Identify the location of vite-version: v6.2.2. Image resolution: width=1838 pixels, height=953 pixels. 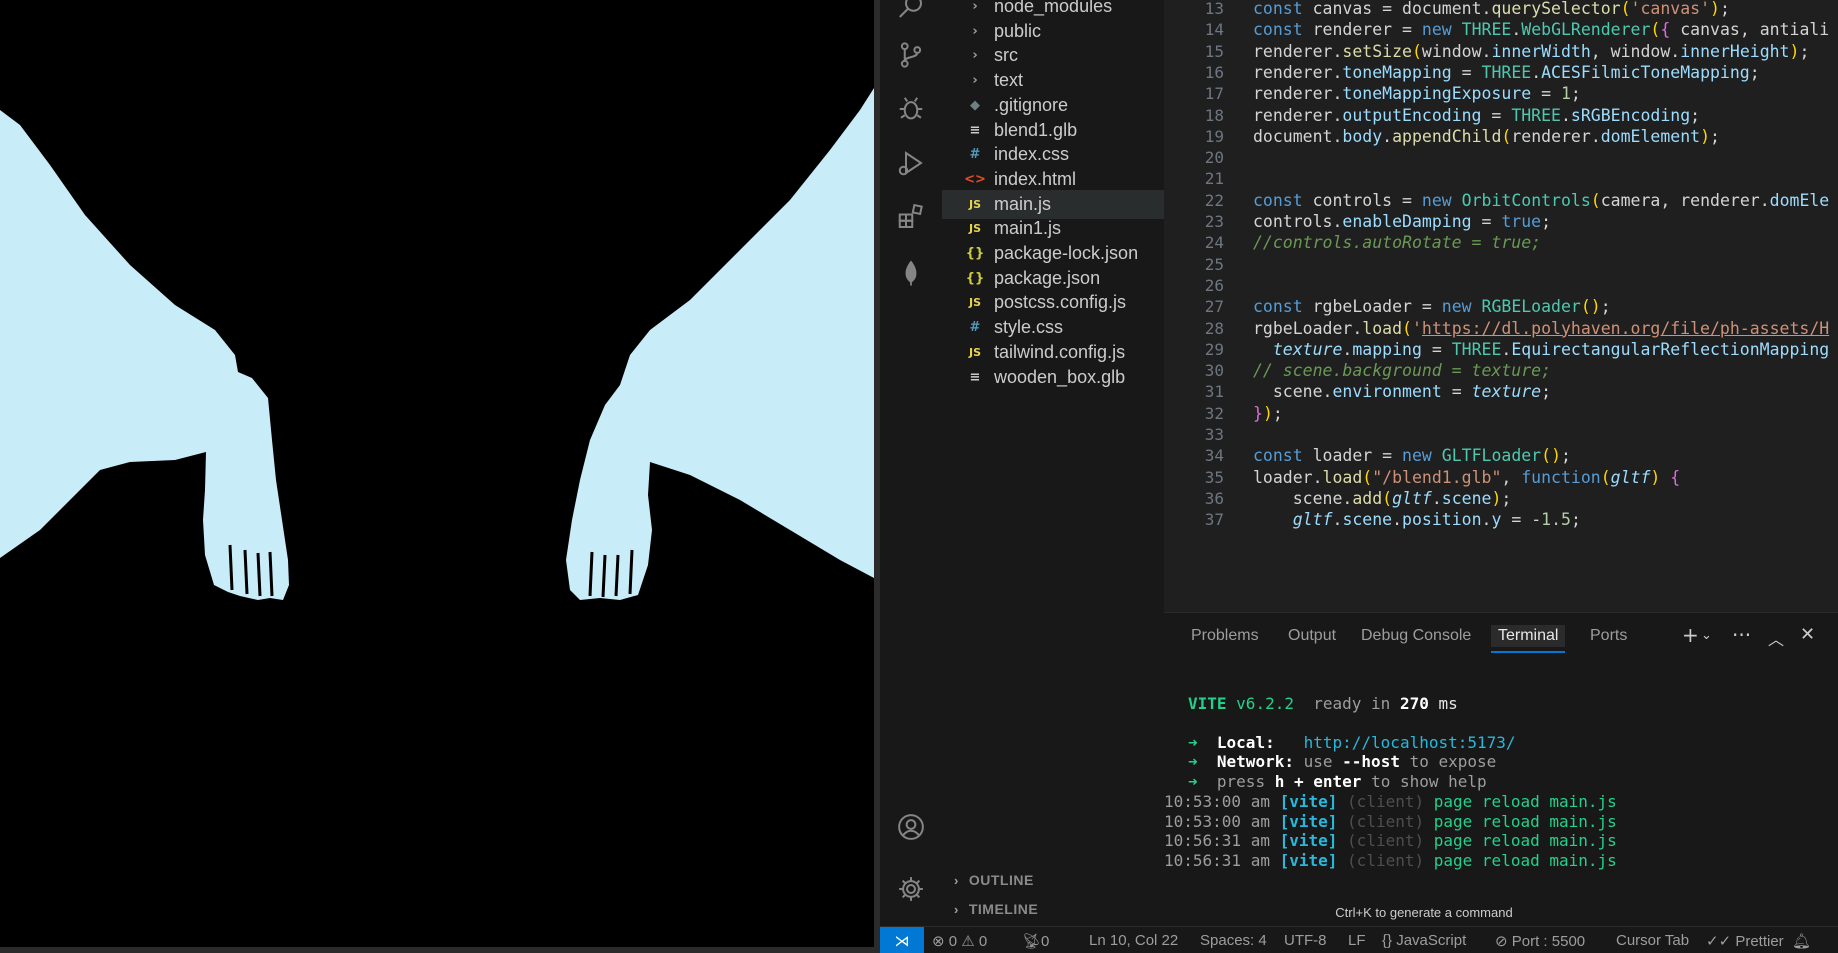
(1265, 703).